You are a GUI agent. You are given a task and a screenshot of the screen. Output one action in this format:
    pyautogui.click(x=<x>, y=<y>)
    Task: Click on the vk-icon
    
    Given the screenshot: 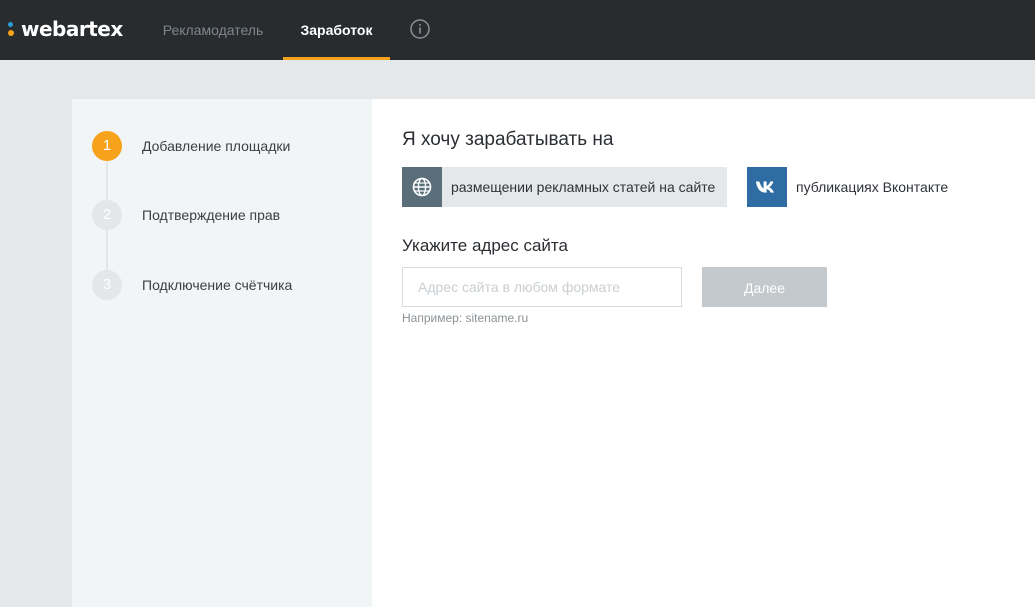 What is the action you would take?
    pyautogui.click(x=767, y=187)
    